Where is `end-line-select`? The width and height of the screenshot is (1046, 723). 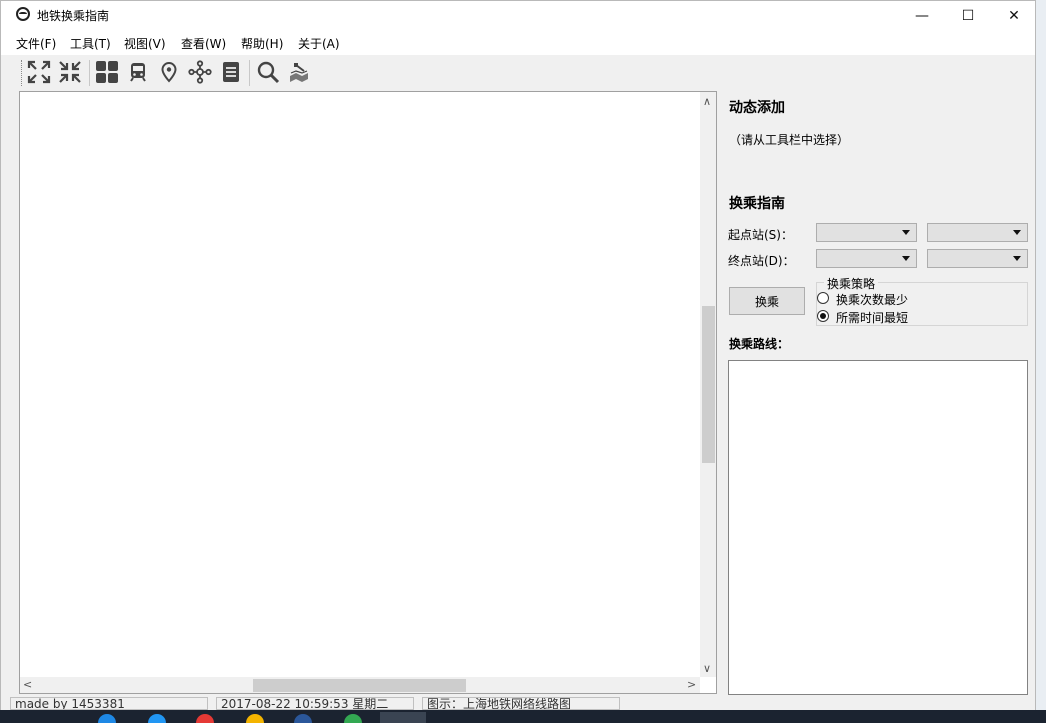 end-line-select is located at coordinates (866, 258).